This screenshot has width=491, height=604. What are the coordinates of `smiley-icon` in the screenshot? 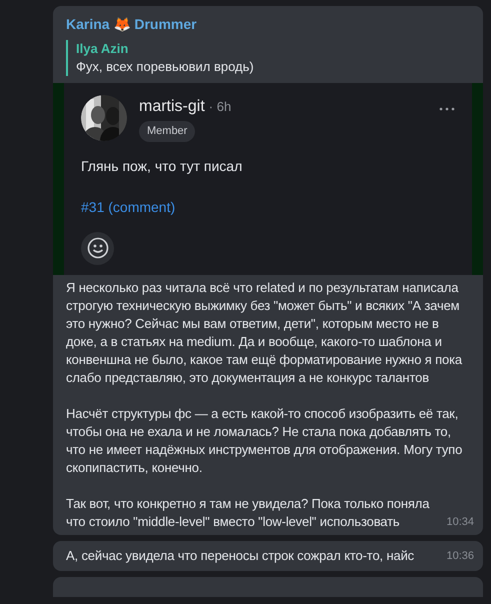 It's located at (97, 248).